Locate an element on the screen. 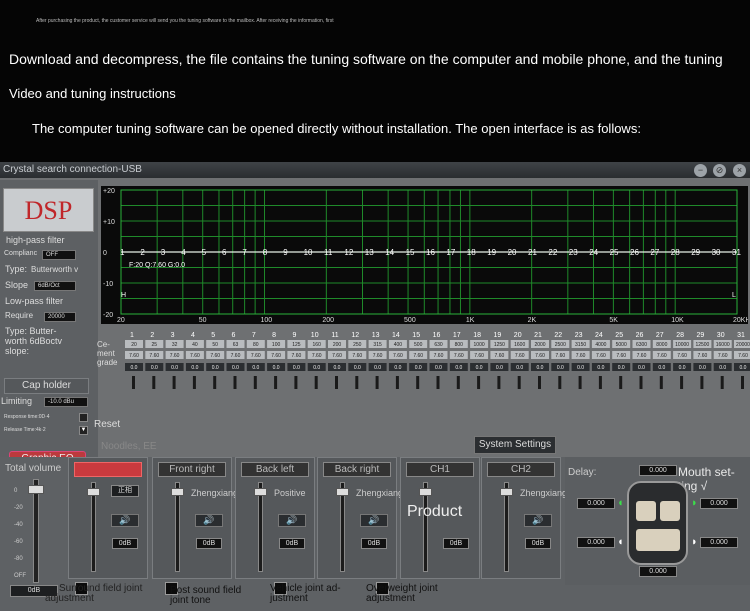 This screenshot has height=611, width=750. band-number-label: 27 is located at coordinates (654, 252).